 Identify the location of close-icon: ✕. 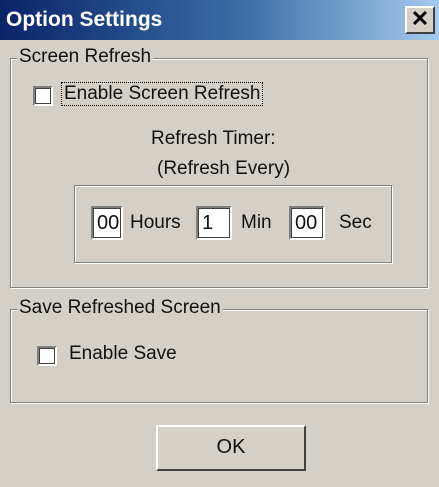
(420, 18).